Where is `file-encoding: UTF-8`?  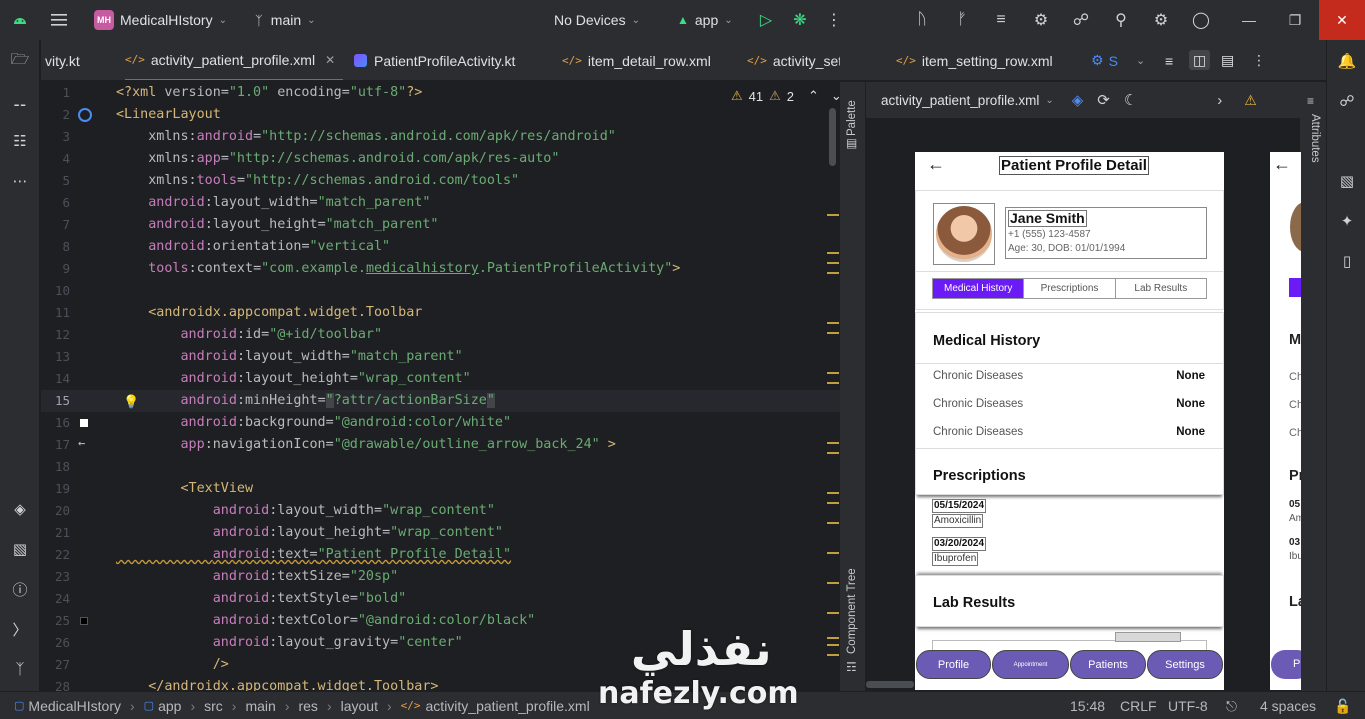 file-encoding: UTF-8 is located at coordinates (1188, 705).